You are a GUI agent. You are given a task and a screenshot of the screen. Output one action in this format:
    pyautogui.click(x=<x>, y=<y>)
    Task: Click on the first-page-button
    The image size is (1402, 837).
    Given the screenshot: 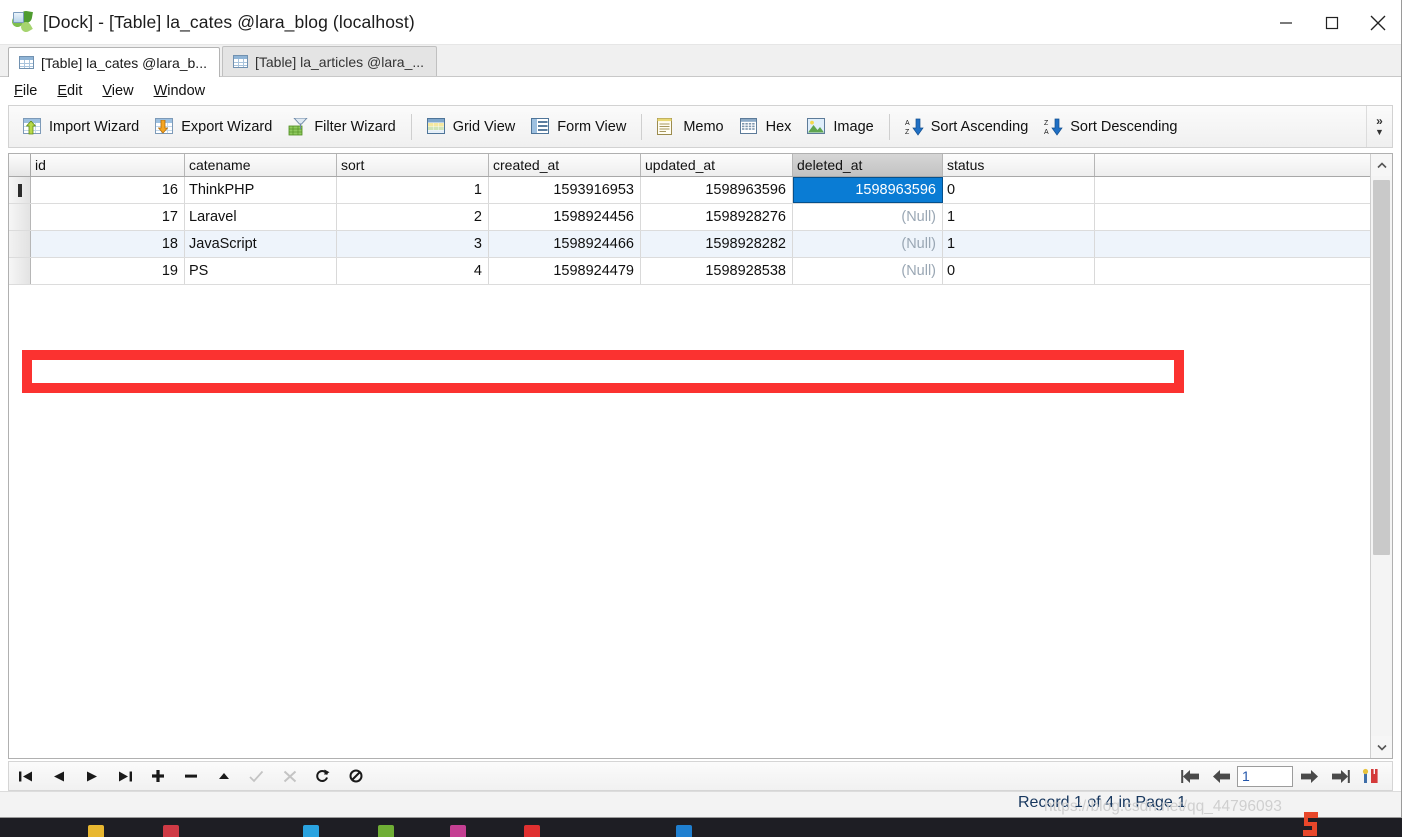 What is the action you would take?
    pyautogui.click(x=1190, y=776)
    